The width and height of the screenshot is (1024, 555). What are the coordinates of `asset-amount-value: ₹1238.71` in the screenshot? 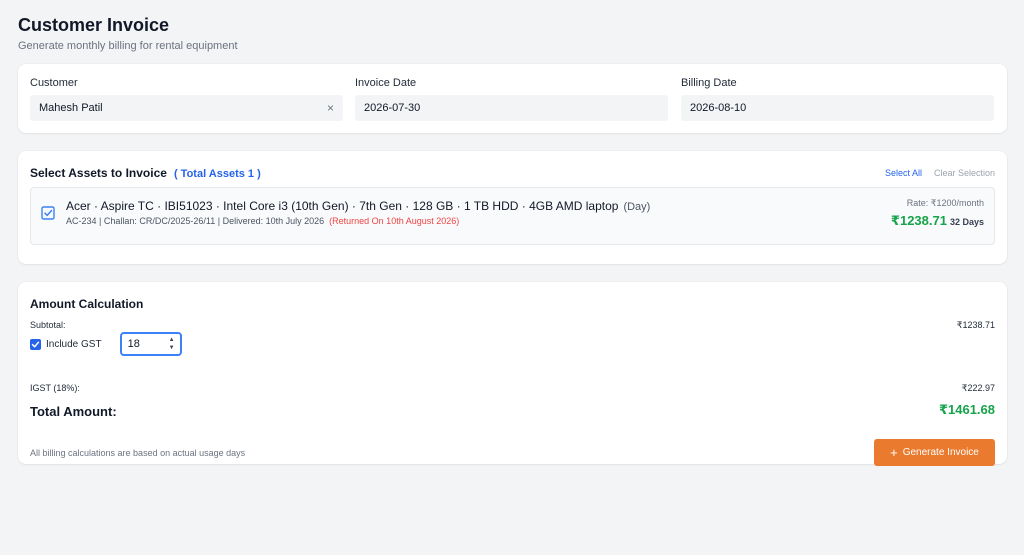 It's located at (918, 220).